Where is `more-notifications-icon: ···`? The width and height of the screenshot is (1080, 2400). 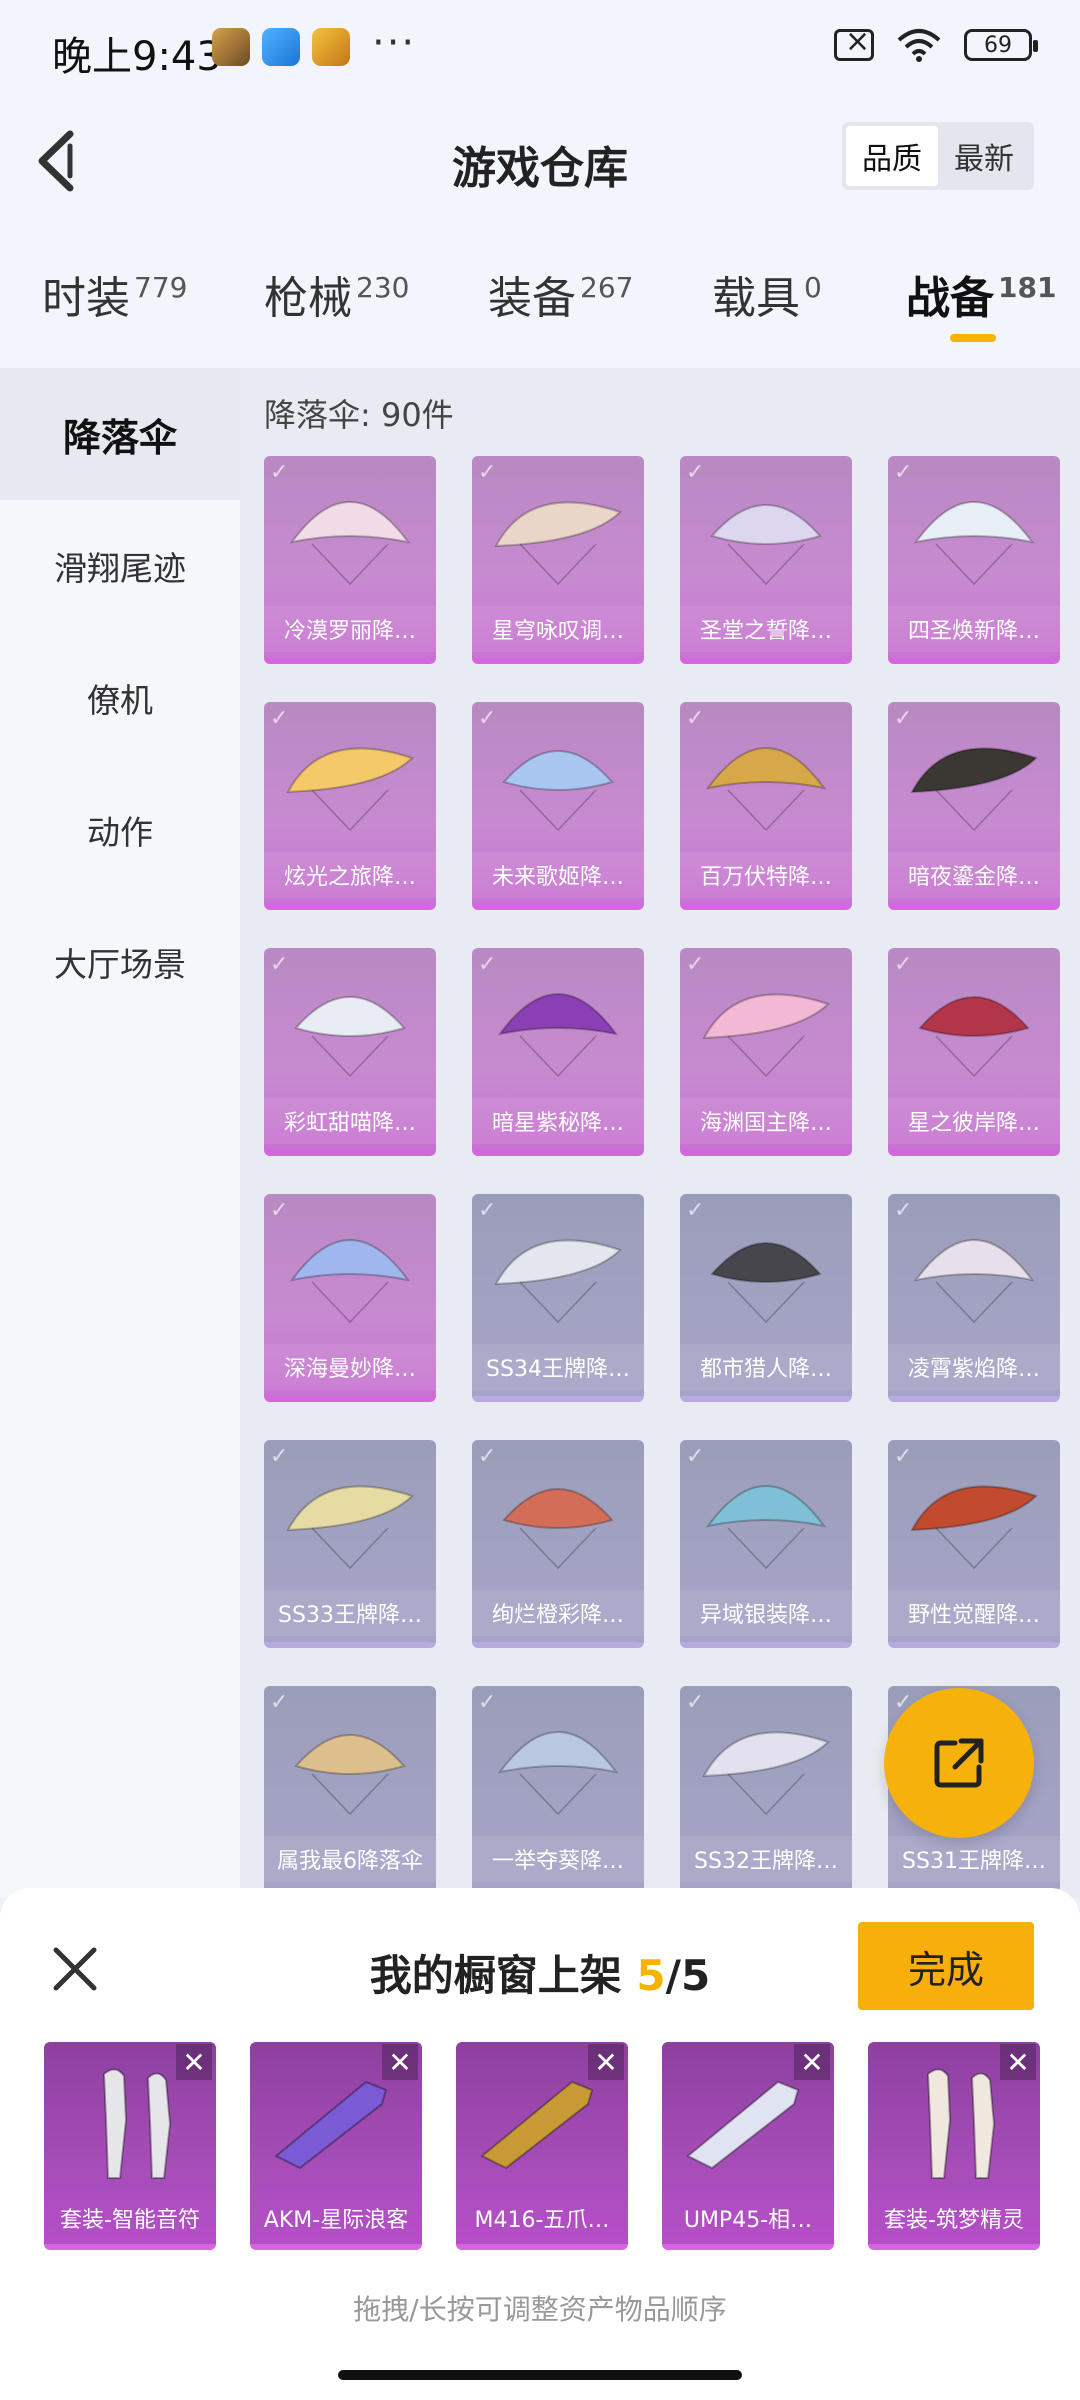 more-notifications-icon: ··· is located at coordinates (394, 43).